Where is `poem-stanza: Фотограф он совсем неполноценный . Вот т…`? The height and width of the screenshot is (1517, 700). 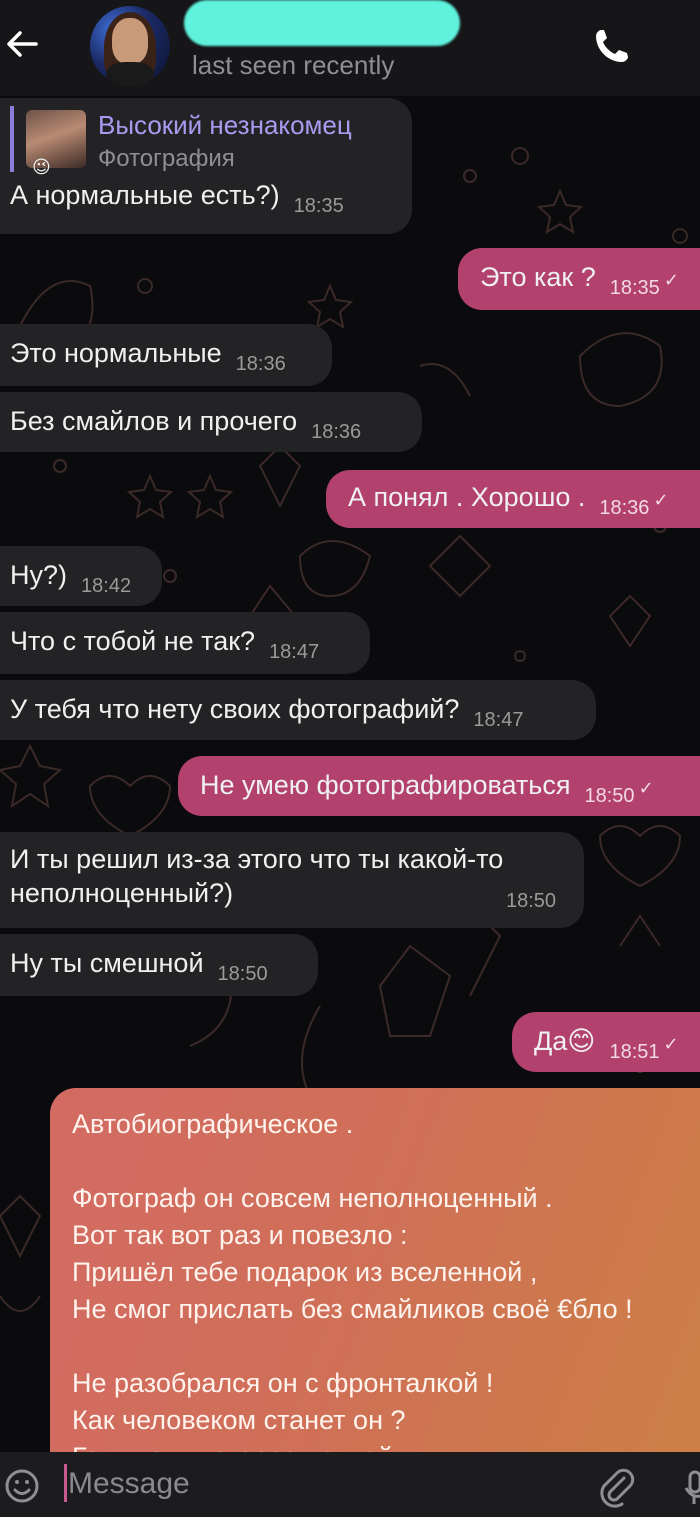 poem-stanza: Фотограф он совсем неполноценный . Вот т… is located at coordinates (352, 1253).